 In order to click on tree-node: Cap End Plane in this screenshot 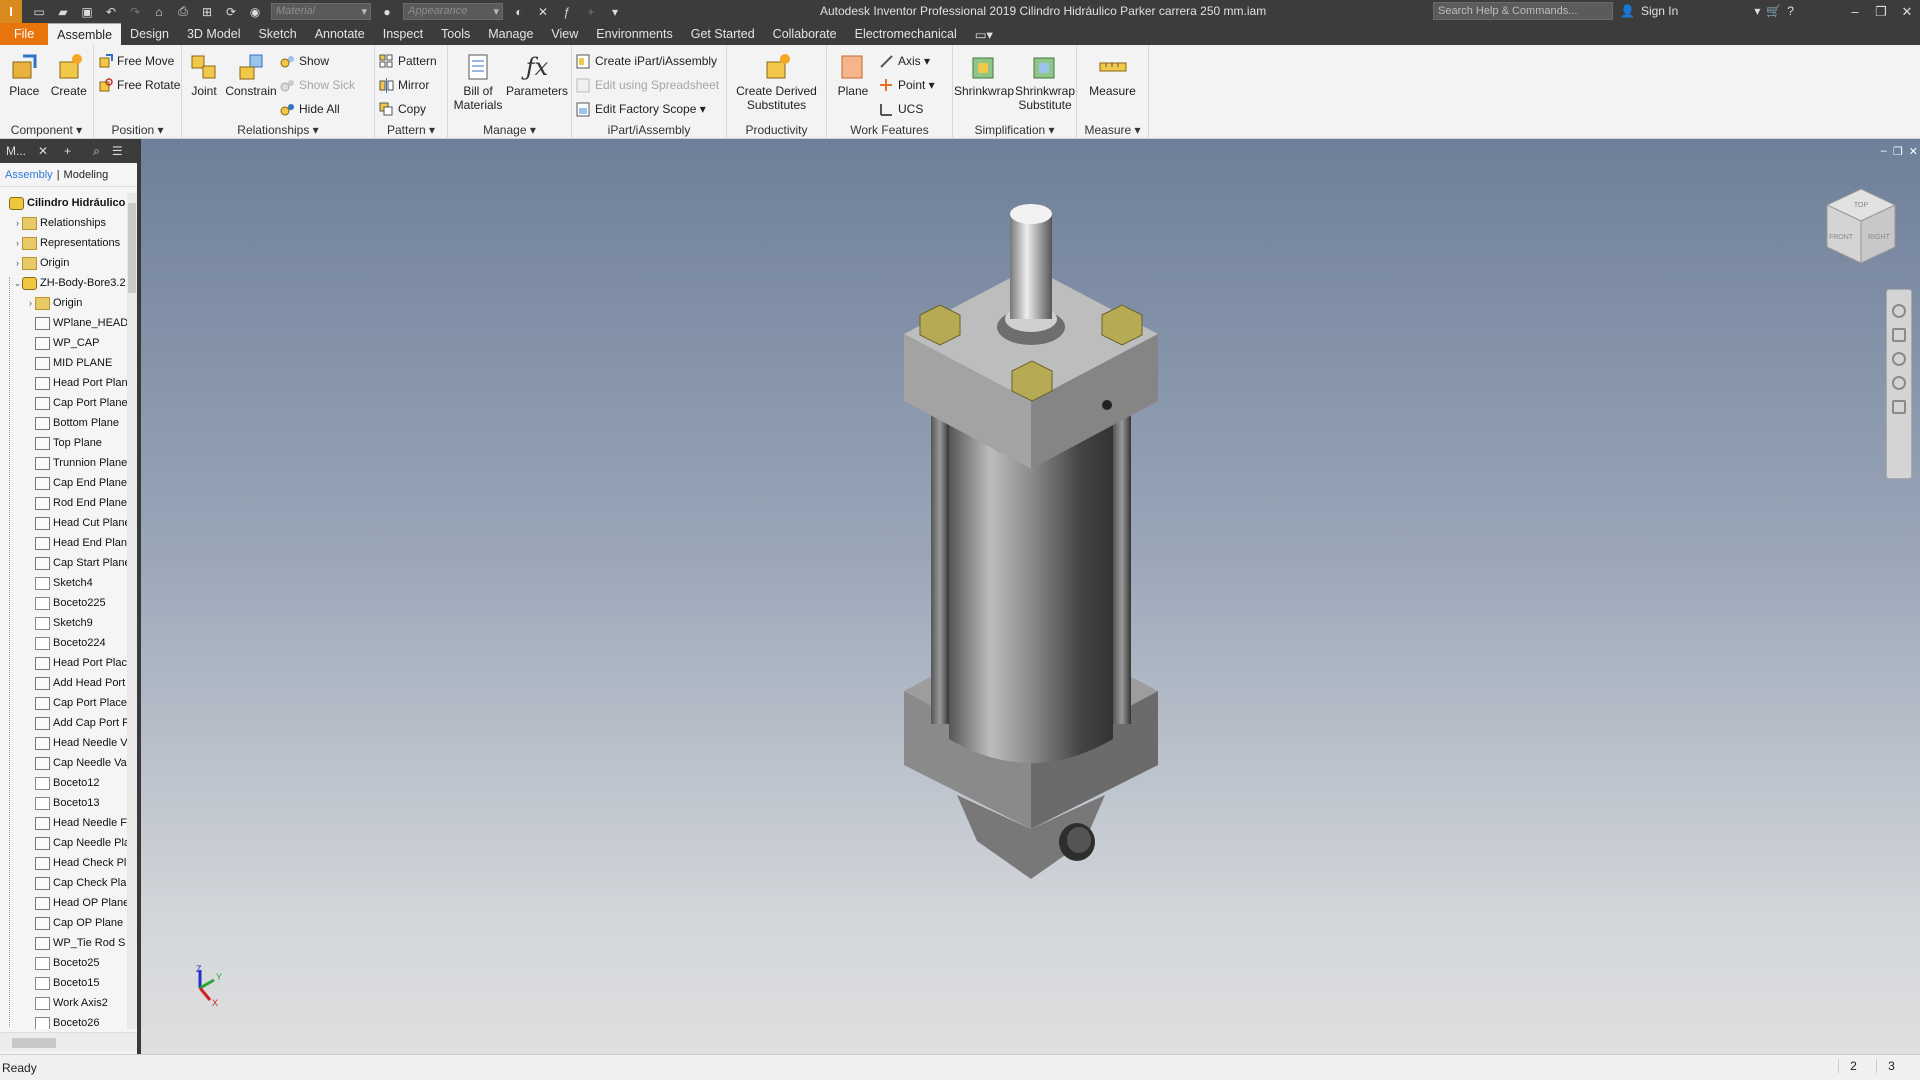, I will do `click(76, 483)`.